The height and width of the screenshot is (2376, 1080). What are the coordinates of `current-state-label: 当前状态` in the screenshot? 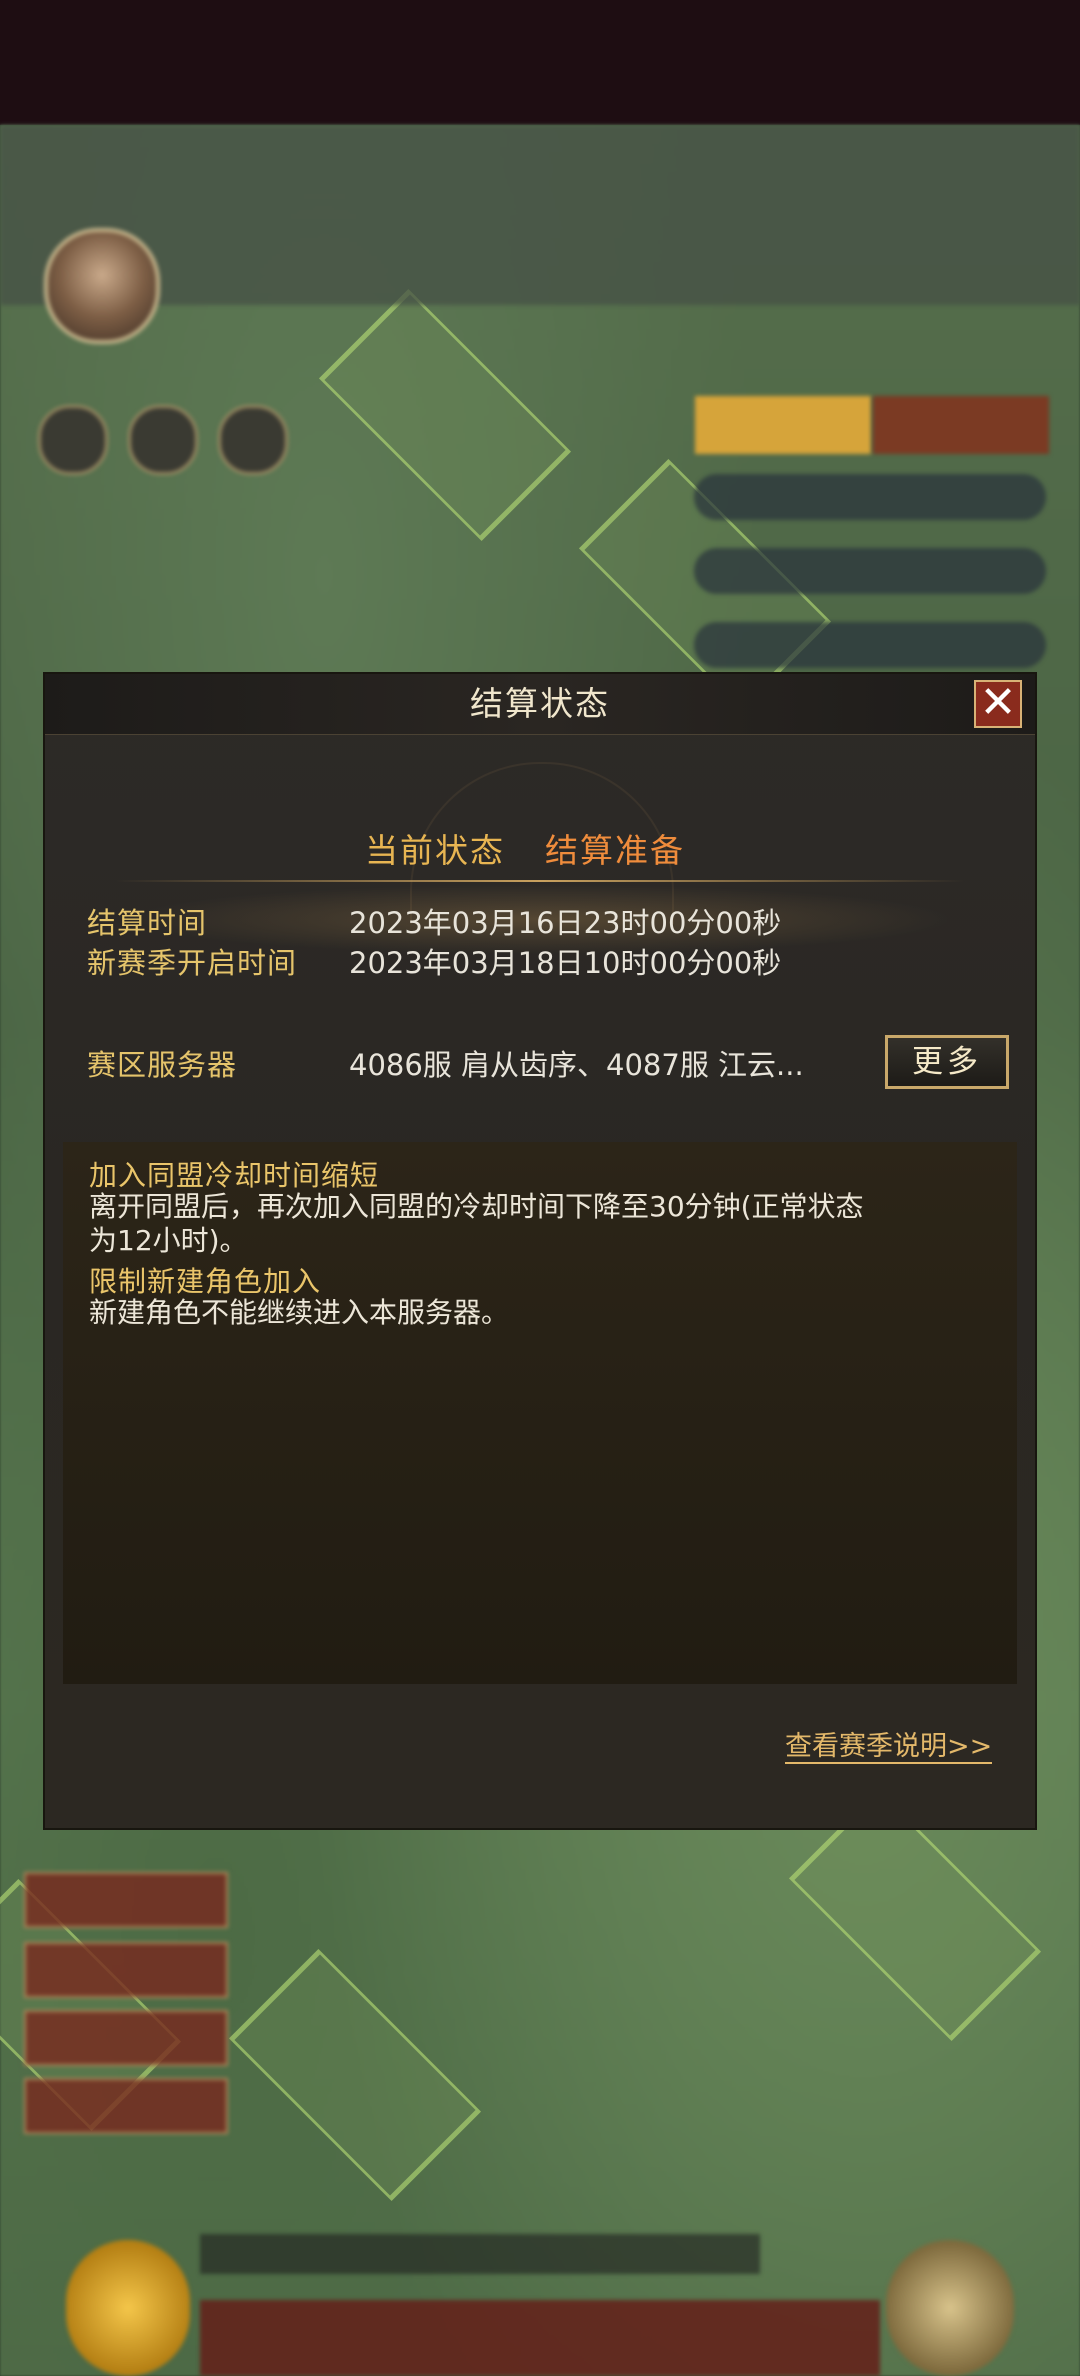 It's located at (435, 850).